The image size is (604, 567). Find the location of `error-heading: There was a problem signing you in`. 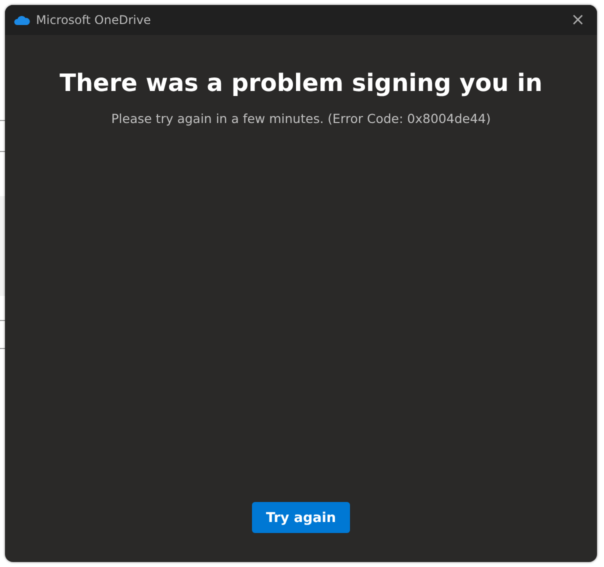

error-heading: There was a problem signing you in is located at coordinates (301, 83).